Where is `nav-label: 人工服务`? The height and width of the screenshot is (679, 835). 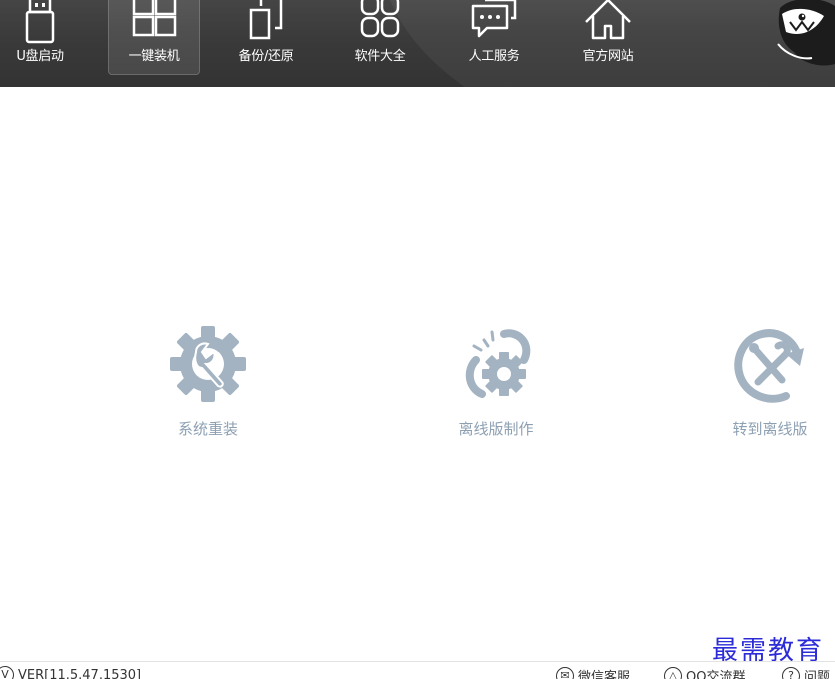
nav-label: 人工服务 is located at coordinates (494, 56).